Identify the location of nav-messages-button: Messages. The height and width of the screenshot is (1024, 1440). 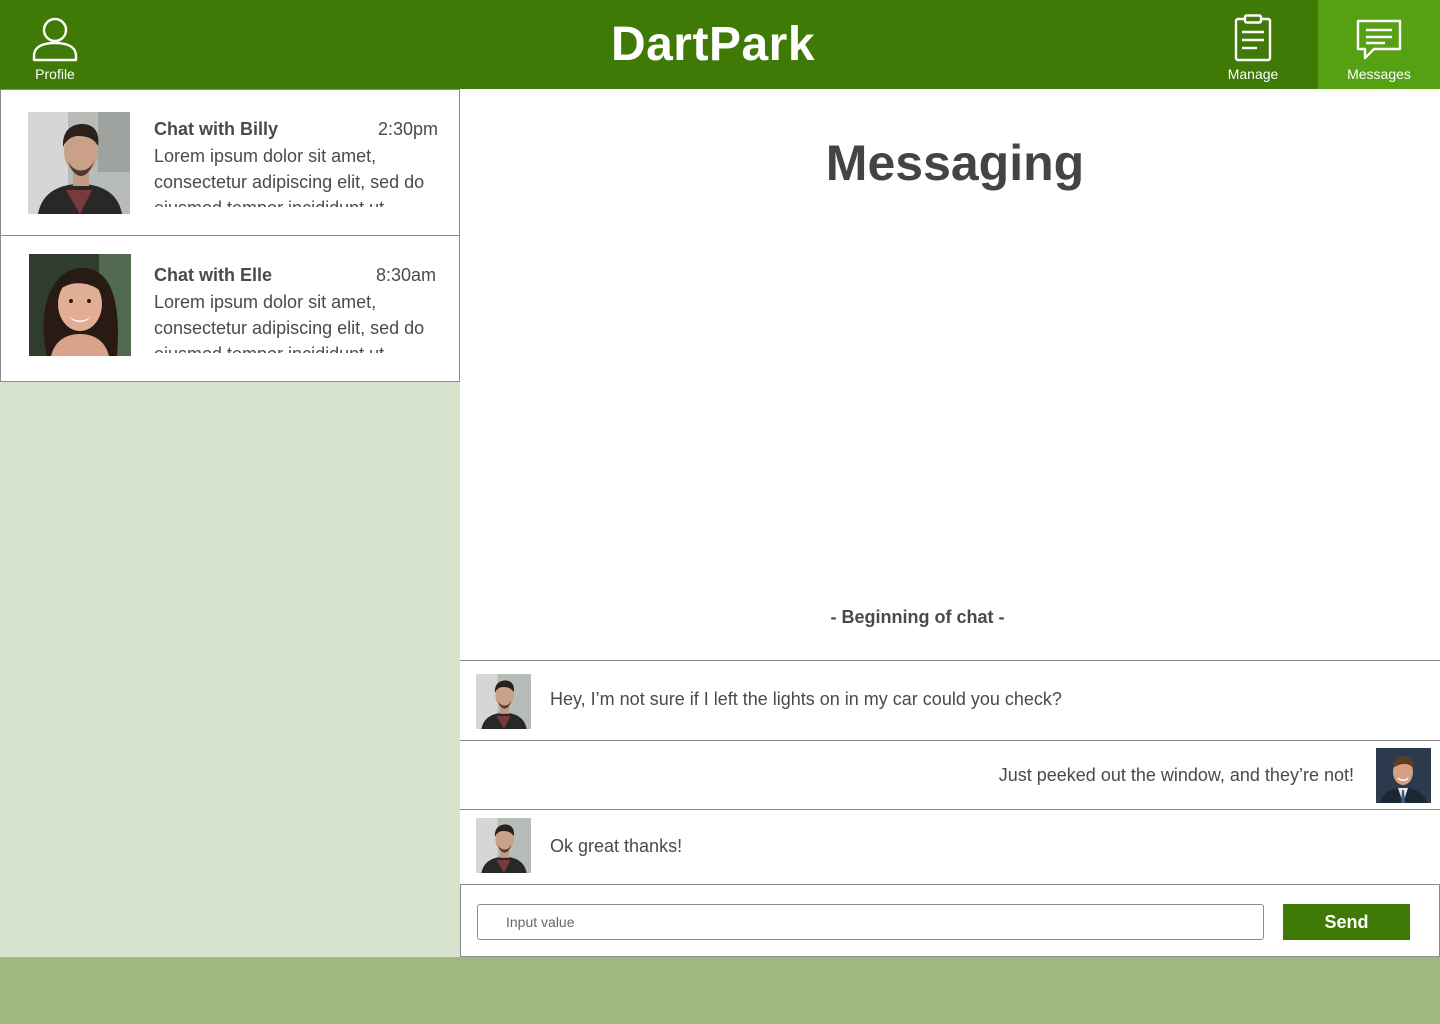
(1379, 44).